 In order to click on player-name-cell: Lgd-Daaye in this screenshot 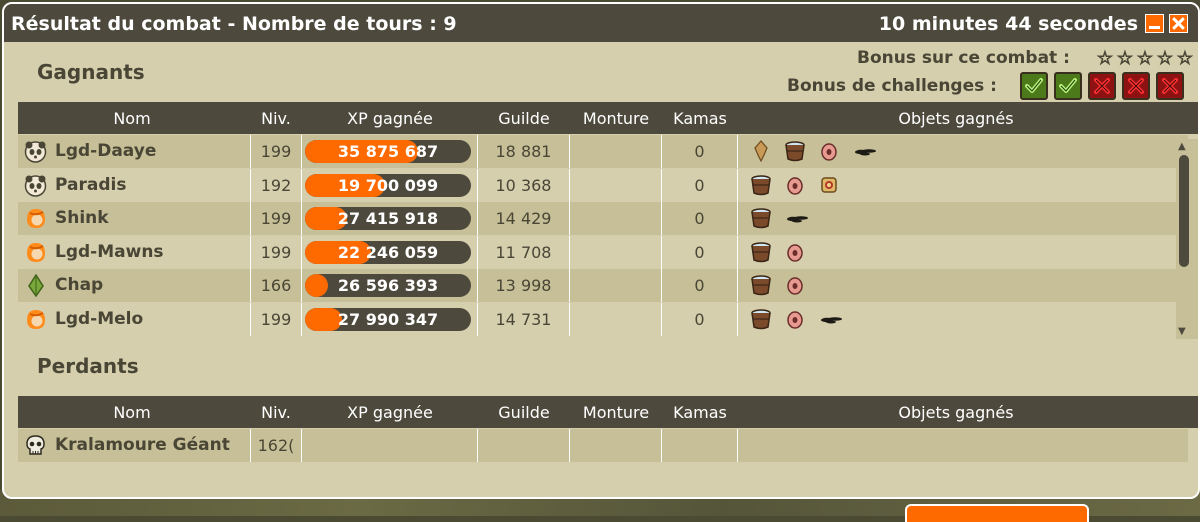, I will do `click(134, 151)`.